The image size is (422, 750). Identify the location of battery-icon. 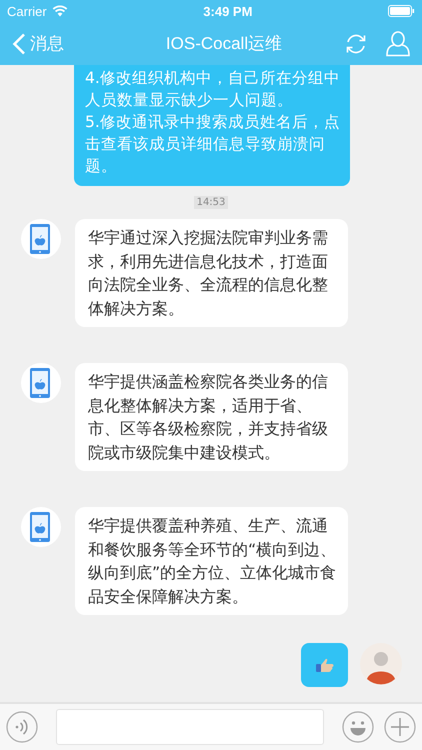
(401, 11).